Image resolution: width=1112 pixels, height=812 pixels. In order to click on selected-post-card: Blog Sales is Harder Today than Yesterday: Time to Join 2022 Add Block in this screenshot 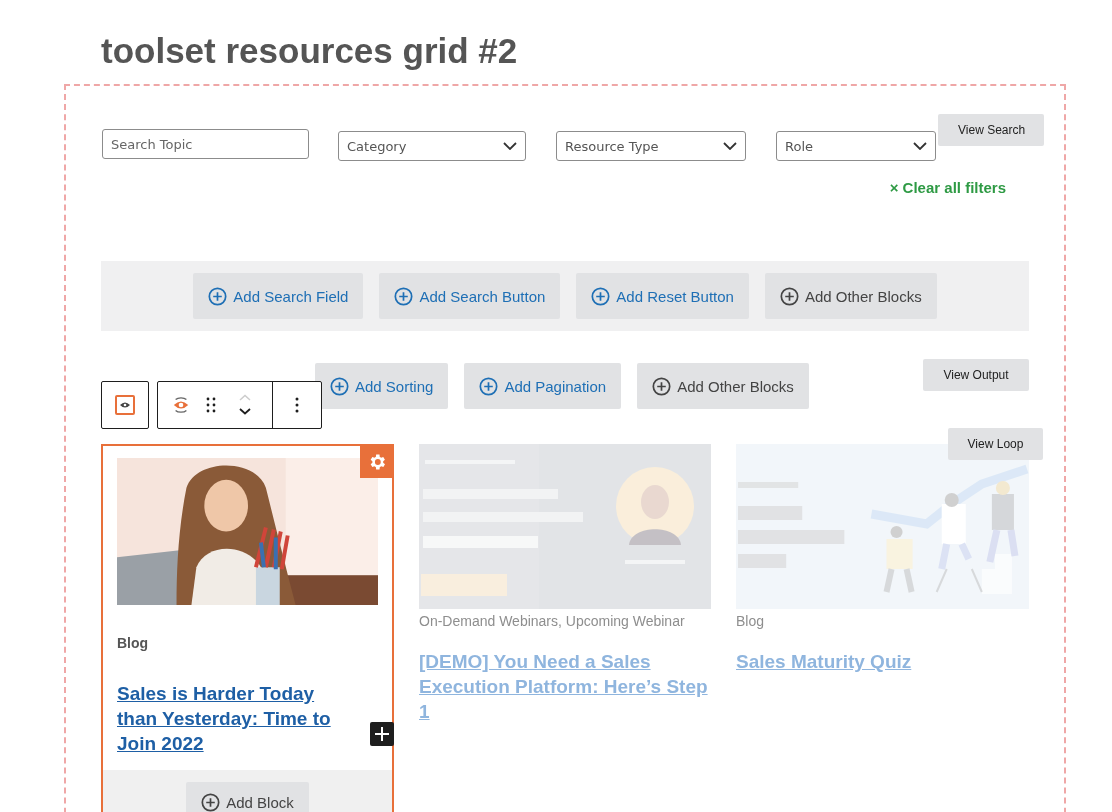, I will do `click(247, 628)`.